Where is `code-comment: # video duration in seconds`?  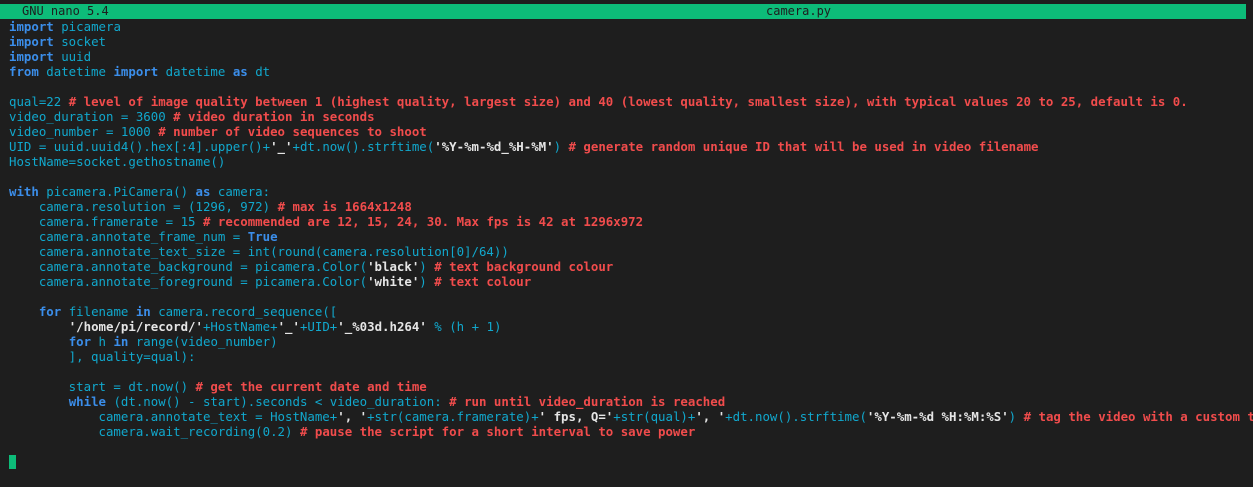
code-comment: # video duration in seconds is located at coordinates (274, 116).